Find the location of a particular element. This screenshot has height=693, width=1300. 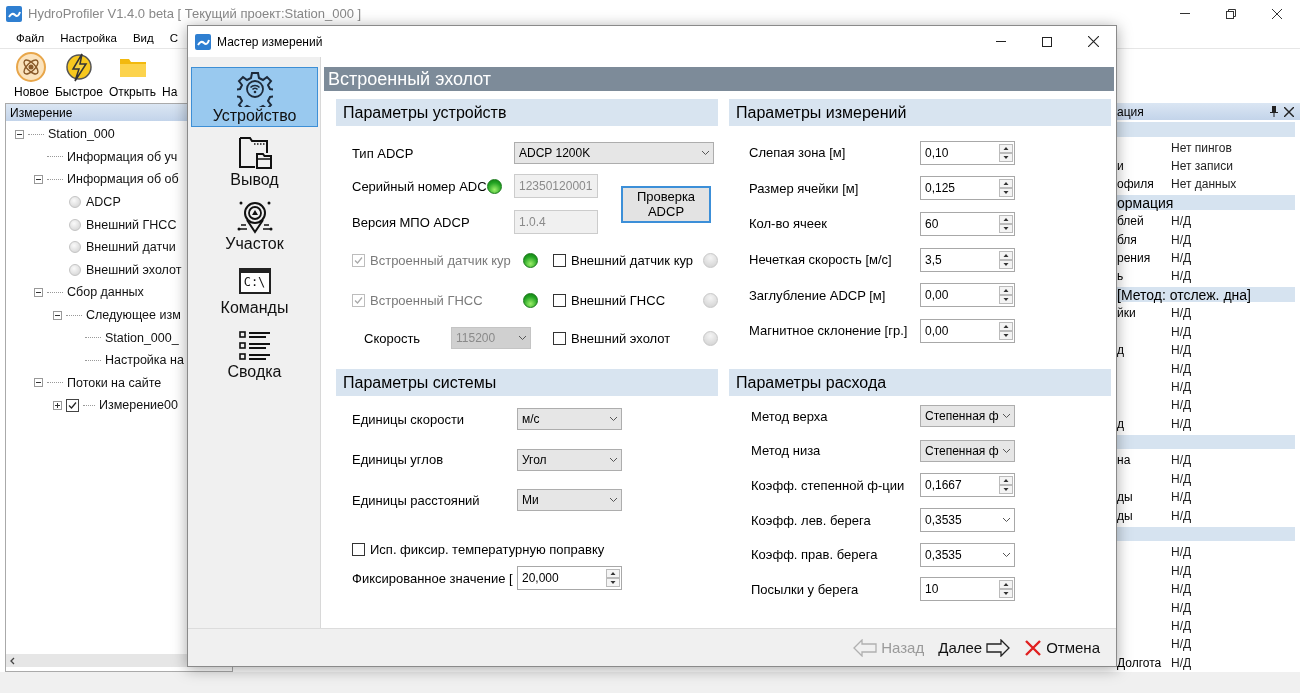

number-field: 0,10 is located at coordinates (967, 152).